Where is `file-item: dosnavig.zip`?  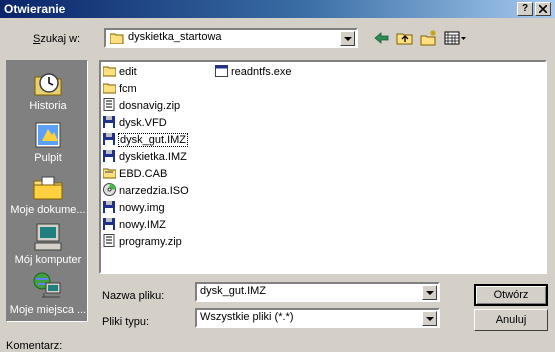
file-item: dosnavig.zip is located at coordinates (142, 106).